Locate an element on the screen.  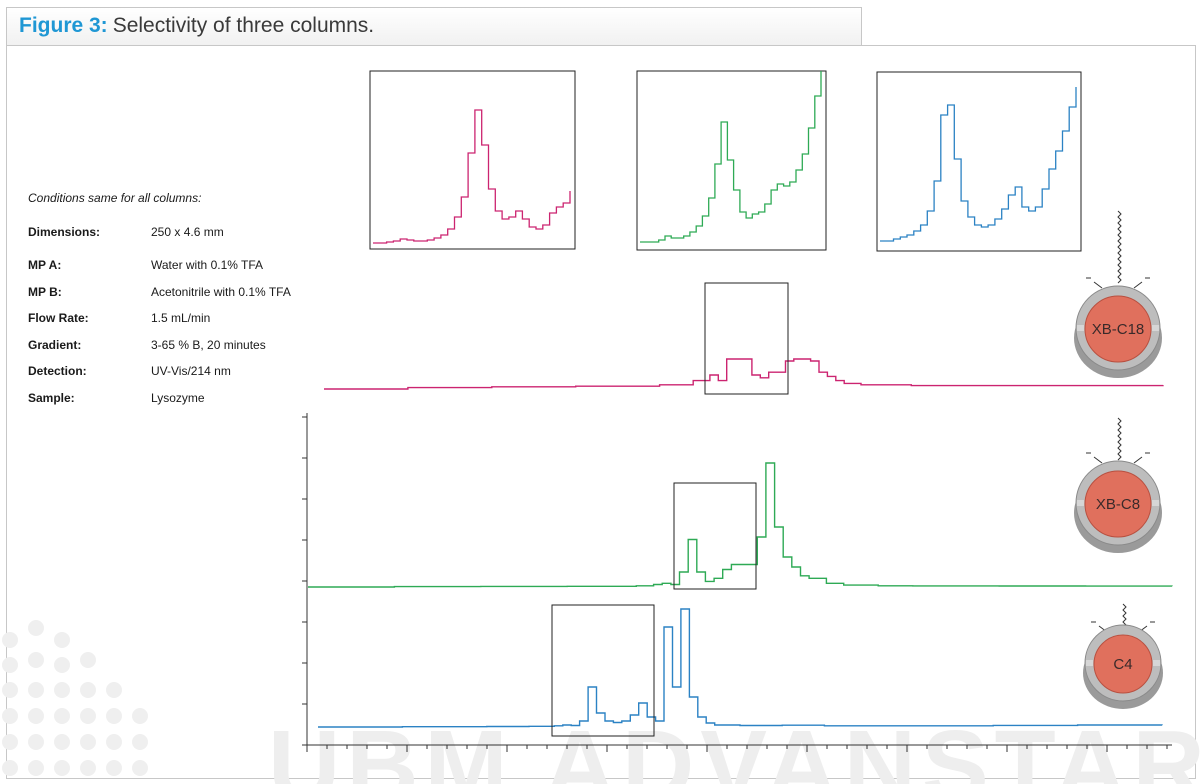
badge-label: C4 is located at coordinates (1122, 664).